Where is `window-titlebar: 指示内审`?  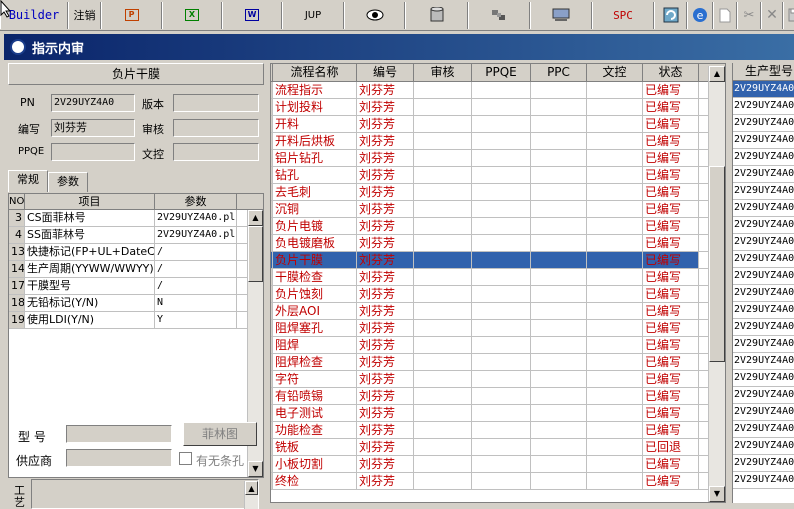 window-titlebar: 指示内审 is located at coordinates (399, 47).